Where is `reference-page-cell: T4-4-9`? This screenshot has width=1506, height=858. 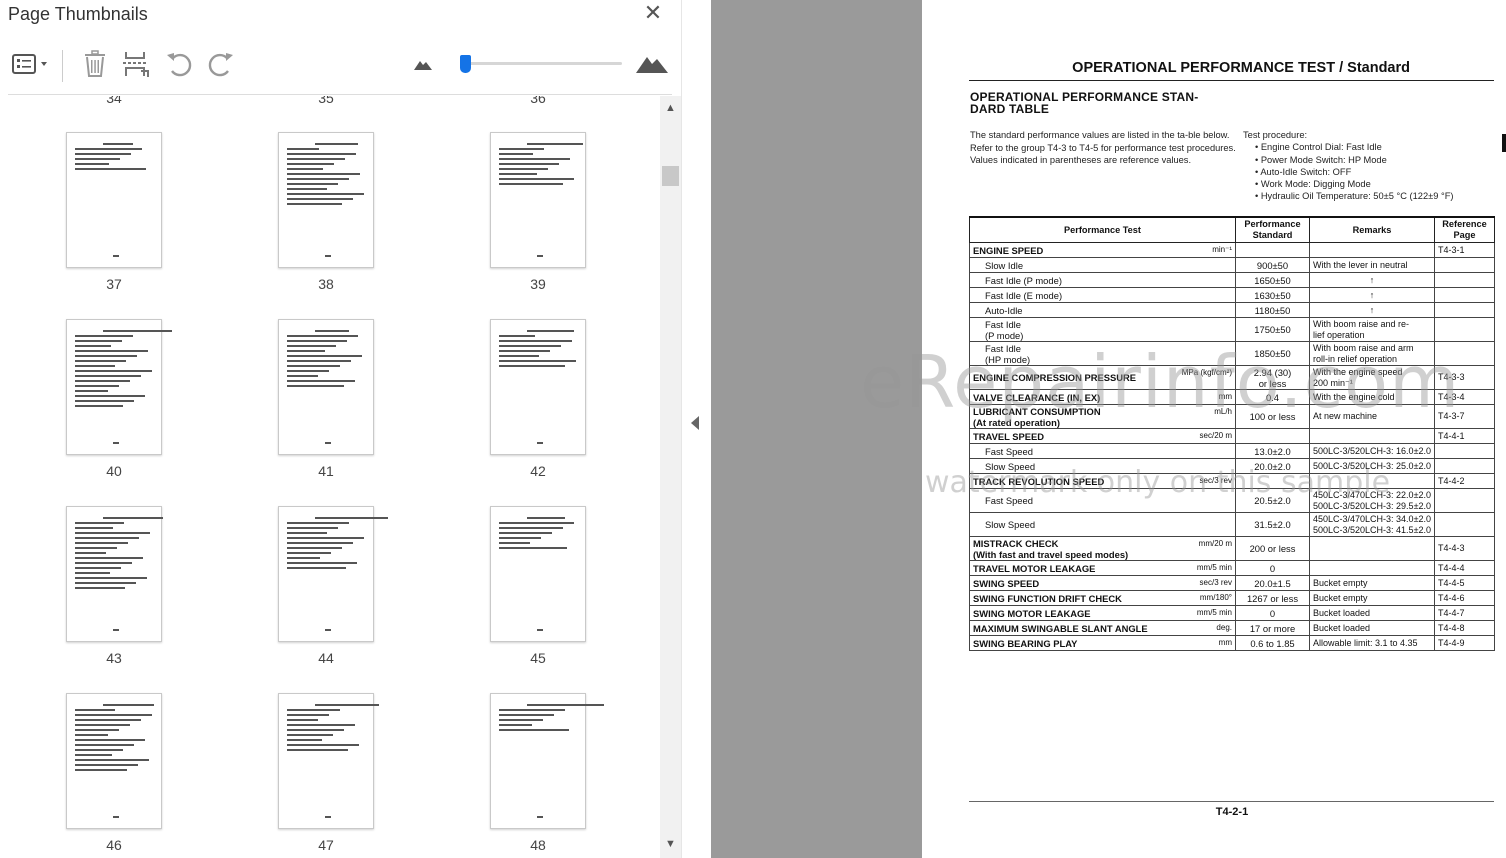 reference-page-cell: T4-4-9 is located at coordinates (1464, 643).